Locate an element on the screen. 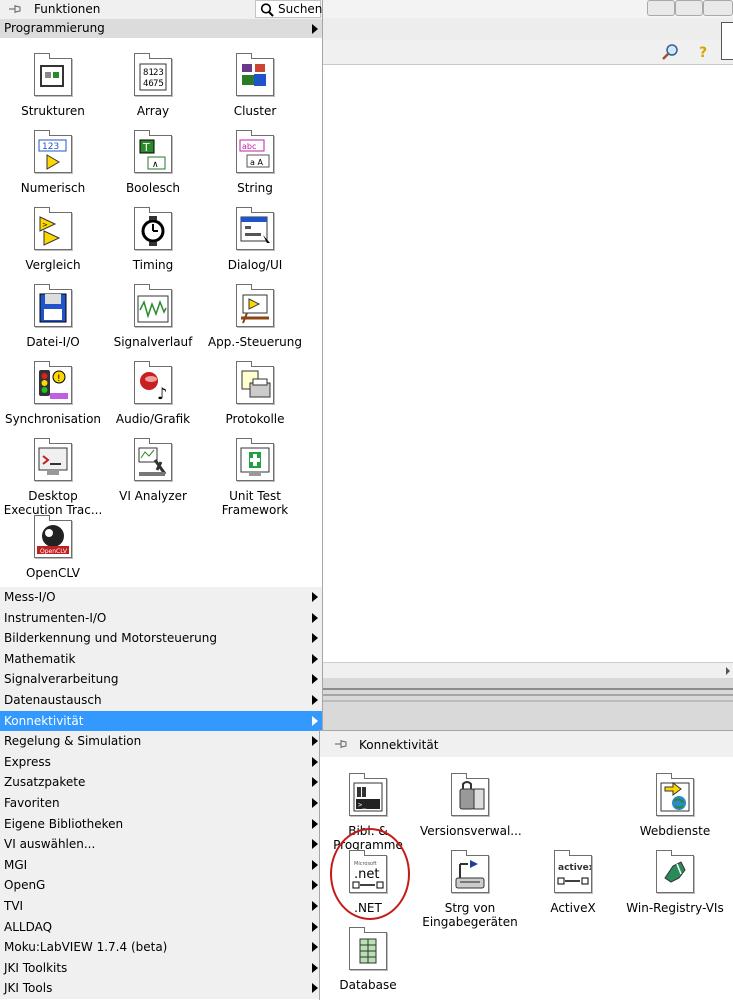  waveform-icon is located at coordinates (153, 305).